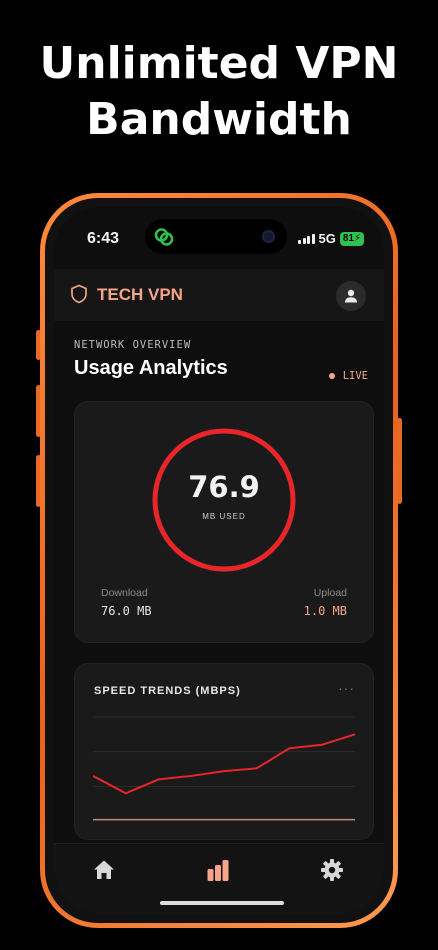  What do you see at coordinates (268, 236) in the screenshot?
I see `camera-icon` at bounding box center [268, 236].